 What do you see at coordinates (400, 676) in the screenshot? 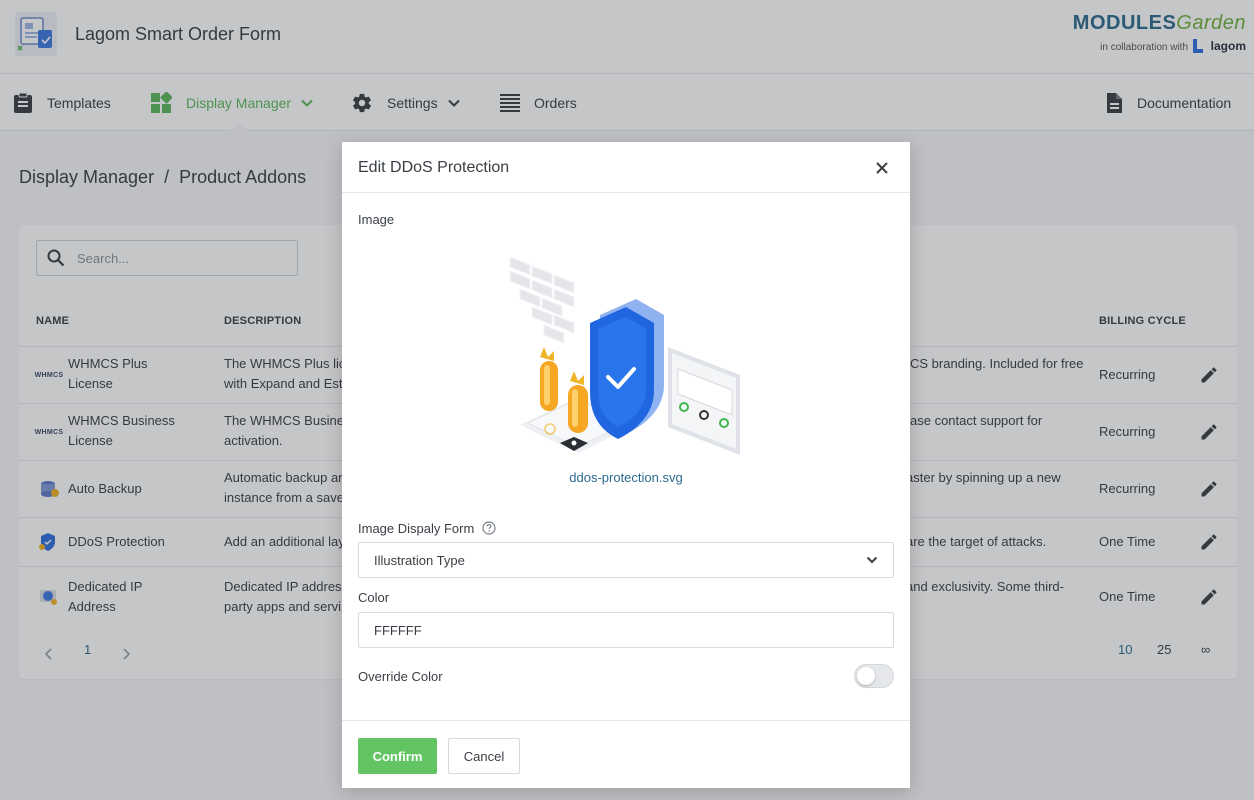
I see `override-color-label: Override Color` at bounding box center [400, 676].